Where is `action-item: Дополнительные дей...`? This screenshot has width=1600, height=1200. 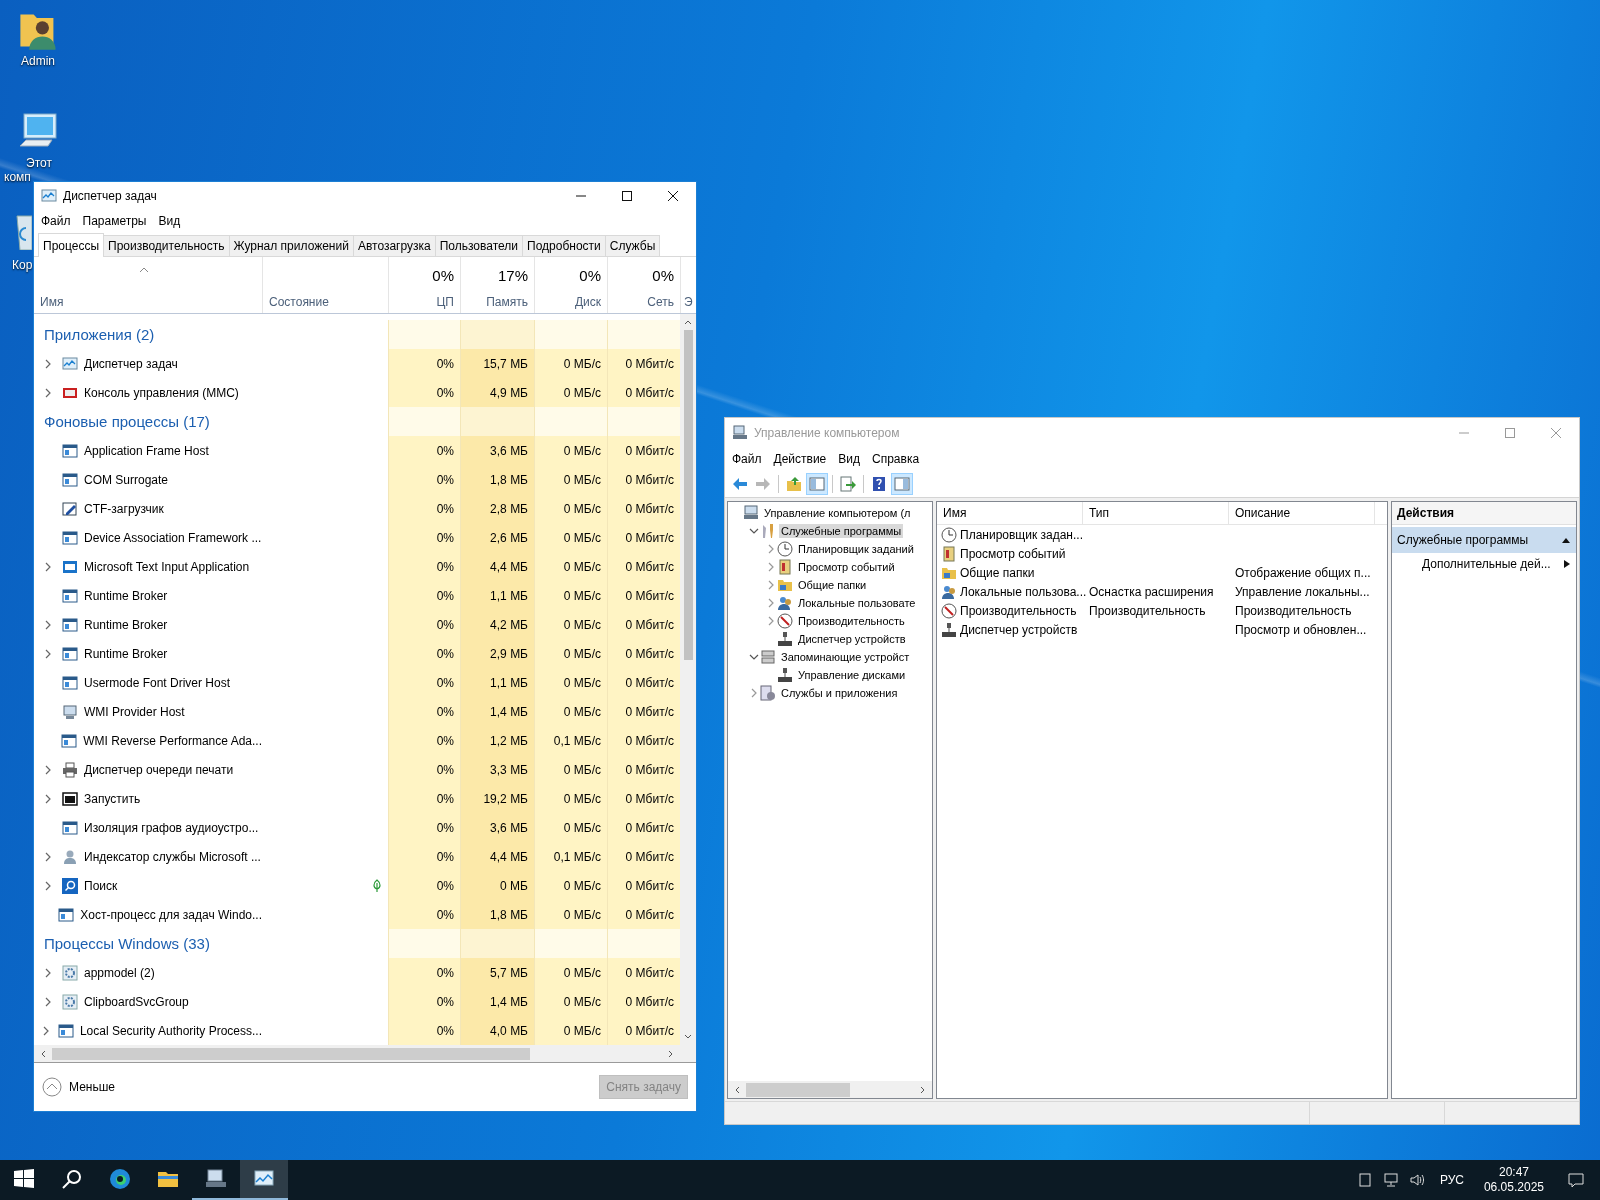 action-item: Дополнительные дей... is located at coordinates (1486, 564).